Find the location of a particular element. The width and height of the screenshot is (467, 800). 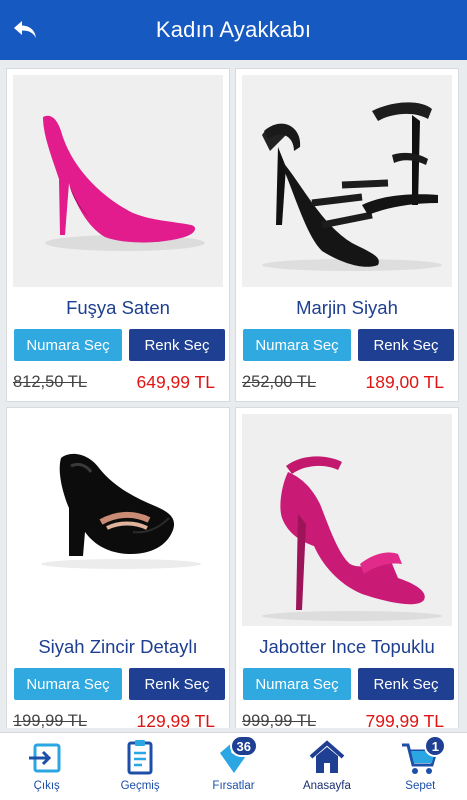

sale-price: 649,99 TL is located at coordinates (176, 382).